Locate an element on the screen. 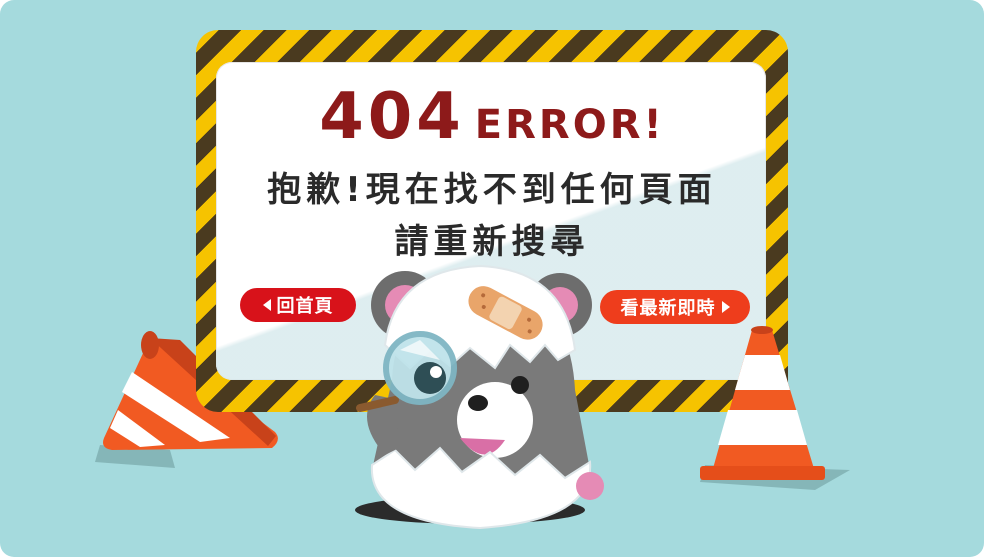 This screenshot has width=984, height=557. traffic-cone-right-icon is located at coordinates (775, 408).